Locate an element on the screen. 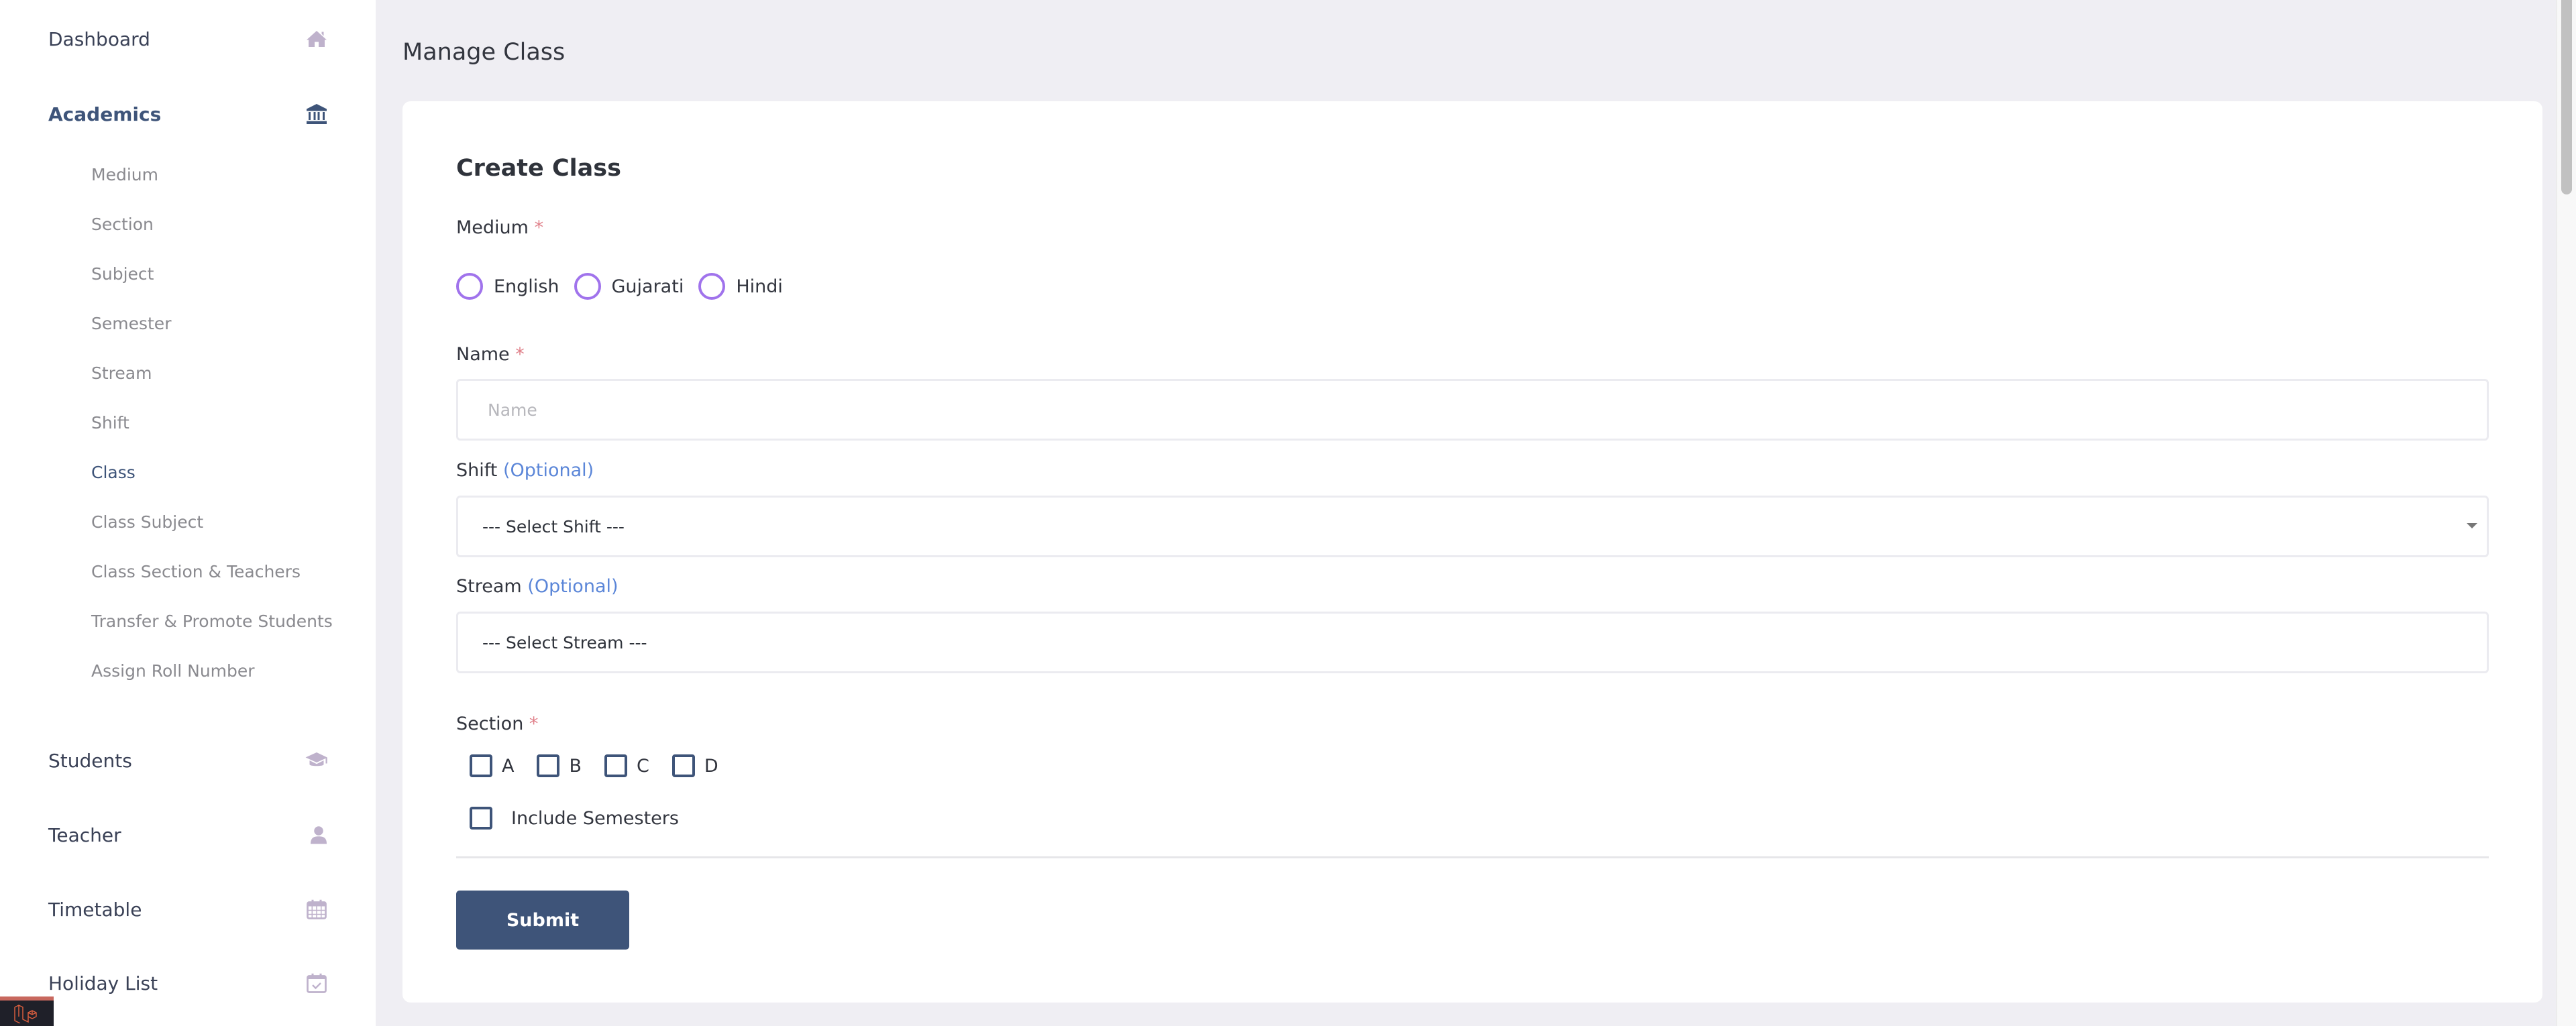 This screenshot has width=2576, height=1026. sidebar-subitem-transfer-promote: Transfer & Promote Students is located at coordinates (212, 621).